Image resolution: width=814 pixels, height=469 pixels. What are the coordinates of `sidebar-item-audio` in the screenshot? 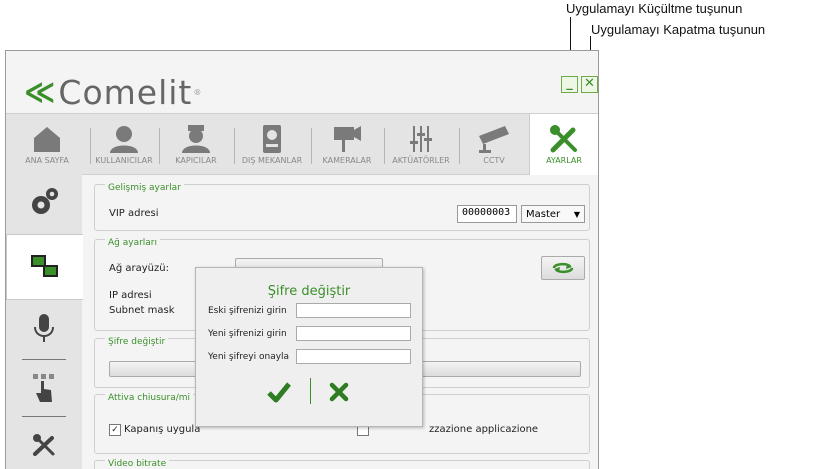 It's located at (44, 329).